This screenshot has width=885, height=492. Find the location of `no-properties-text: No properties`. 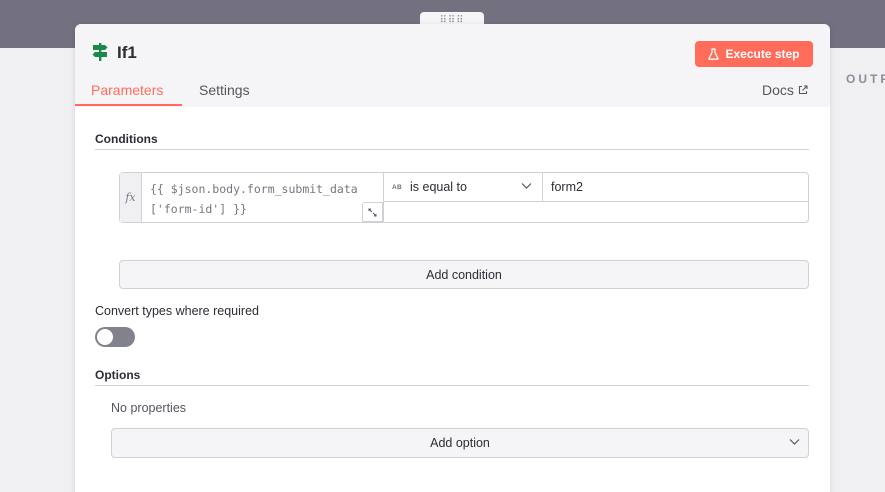

no-properties-text: No properties is located at coordinates (149, 408).